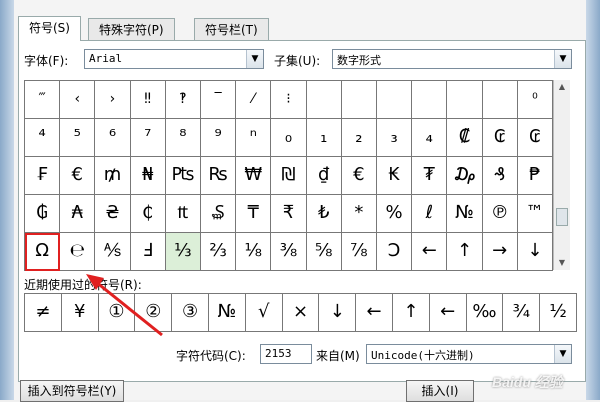 The width and height of the screenshot is (600, 402). I want to click on tab-symbols: 符号(S), so click(49, 28).